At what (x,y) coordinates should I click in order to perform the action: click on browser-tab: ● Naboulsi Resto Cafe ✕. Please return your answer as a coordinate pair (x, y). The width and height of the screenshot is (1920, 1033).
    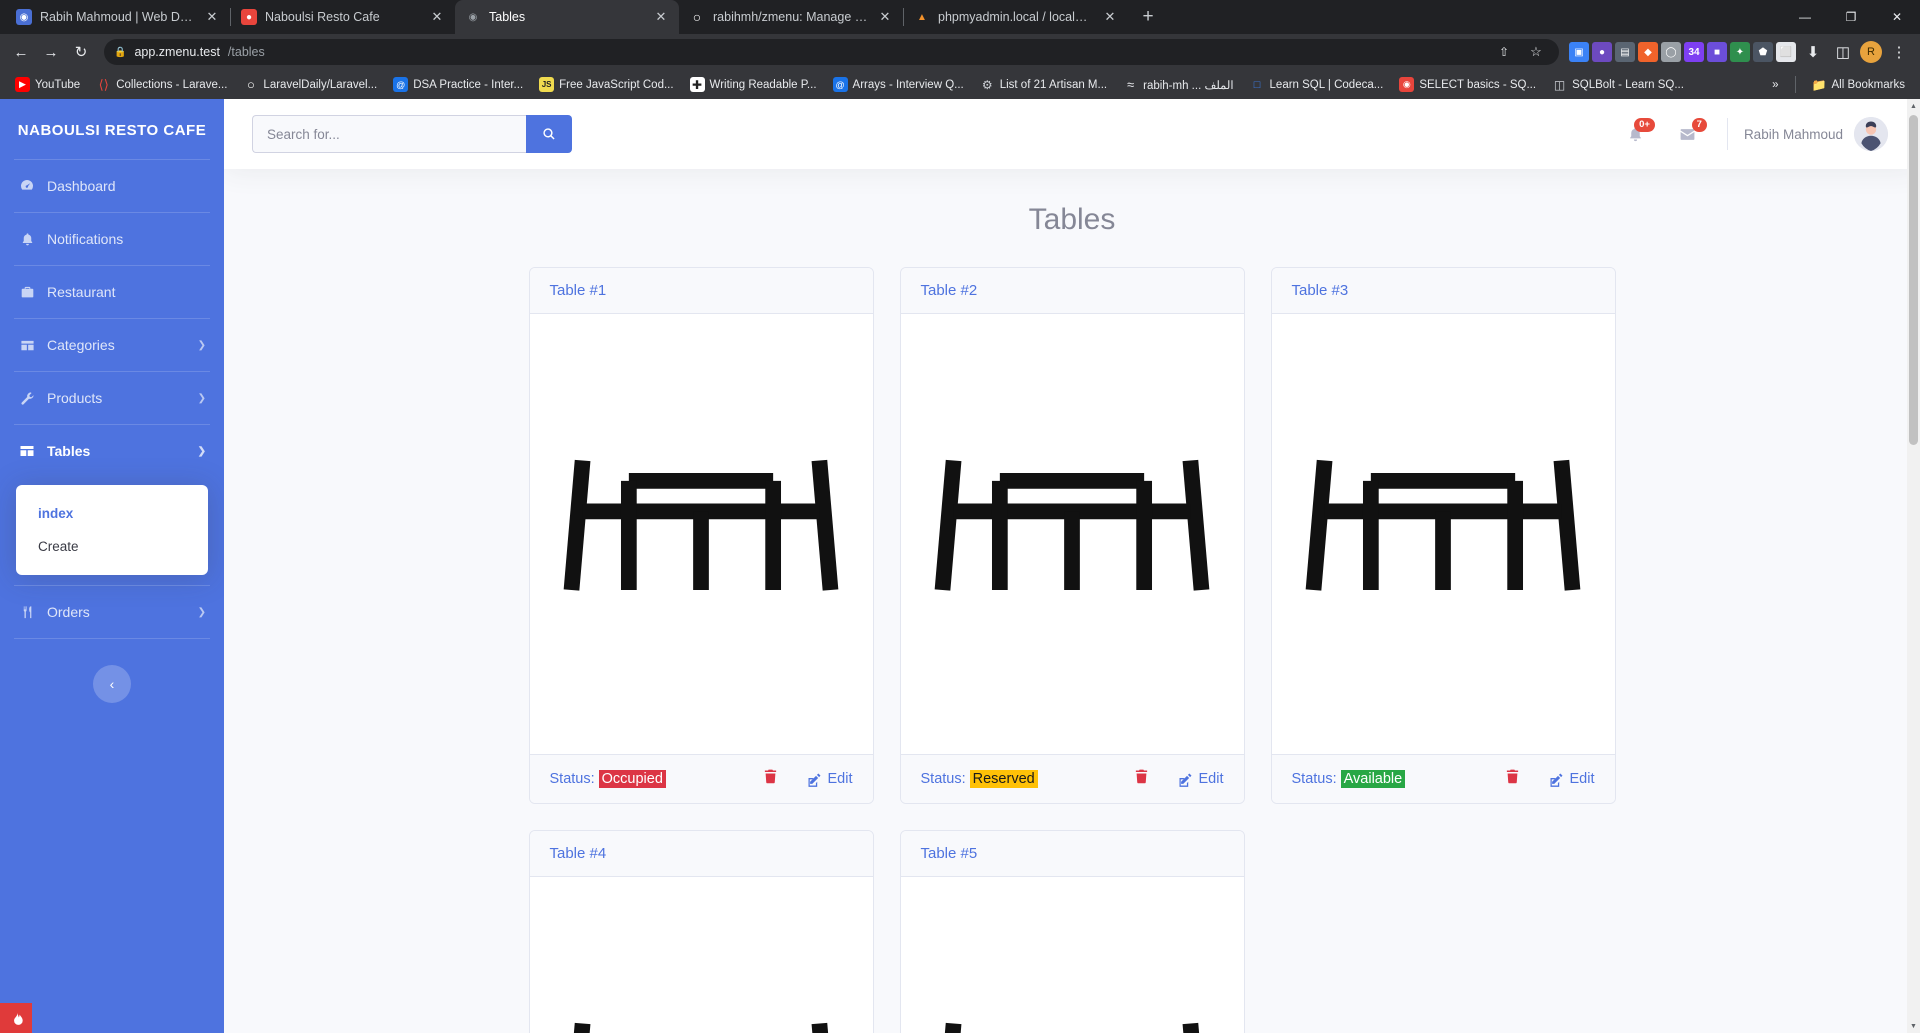
    Looking at the image, I should click on (343, 17).